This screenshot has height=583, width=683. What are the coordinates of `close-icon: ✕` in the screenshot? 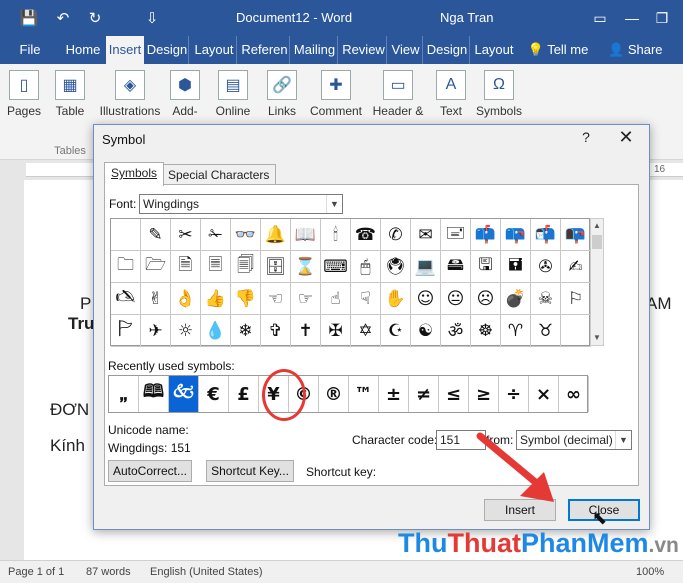 It's located at (626, 139).